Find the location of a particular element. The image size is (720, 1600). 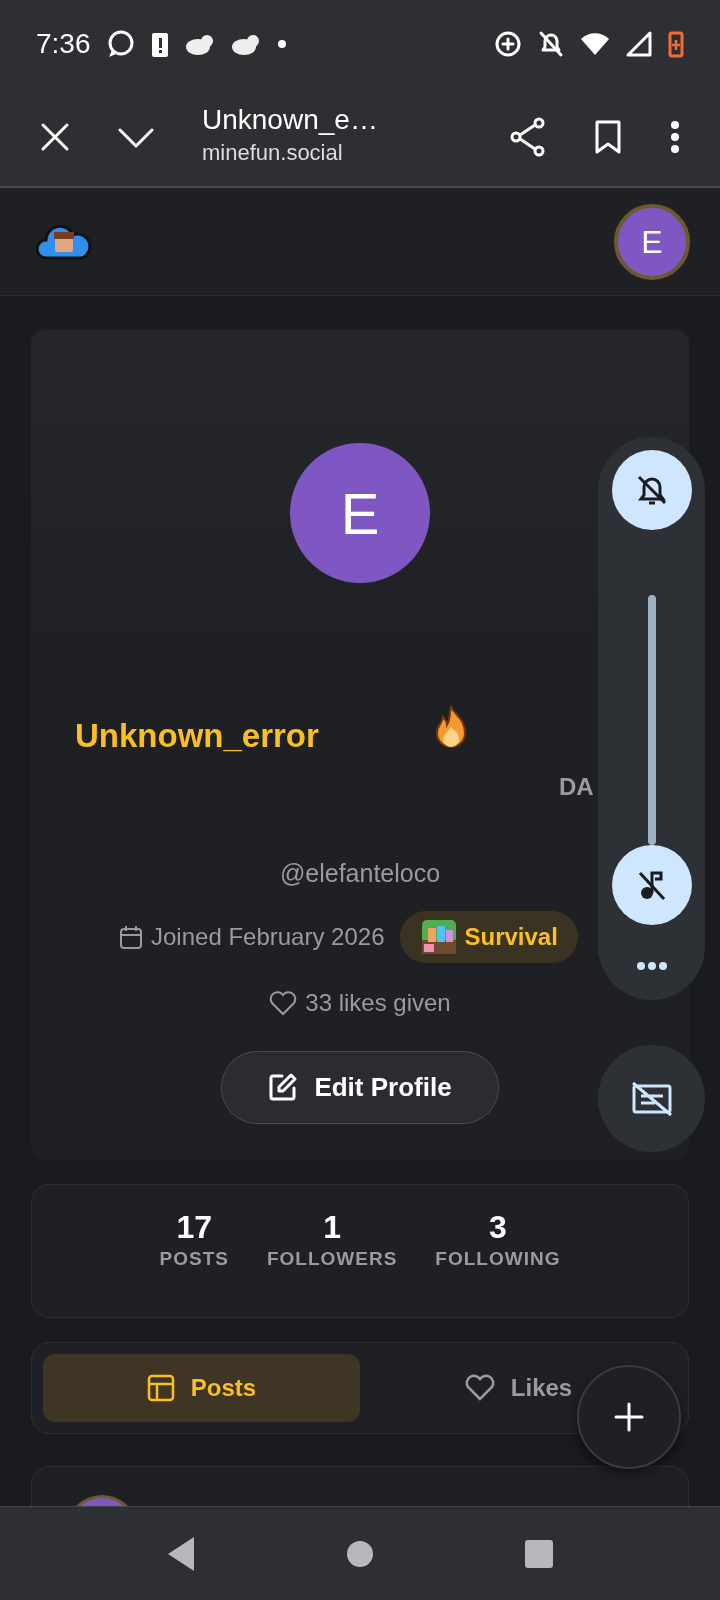

stat-value: 3 is located at coordinates (498, 1228).